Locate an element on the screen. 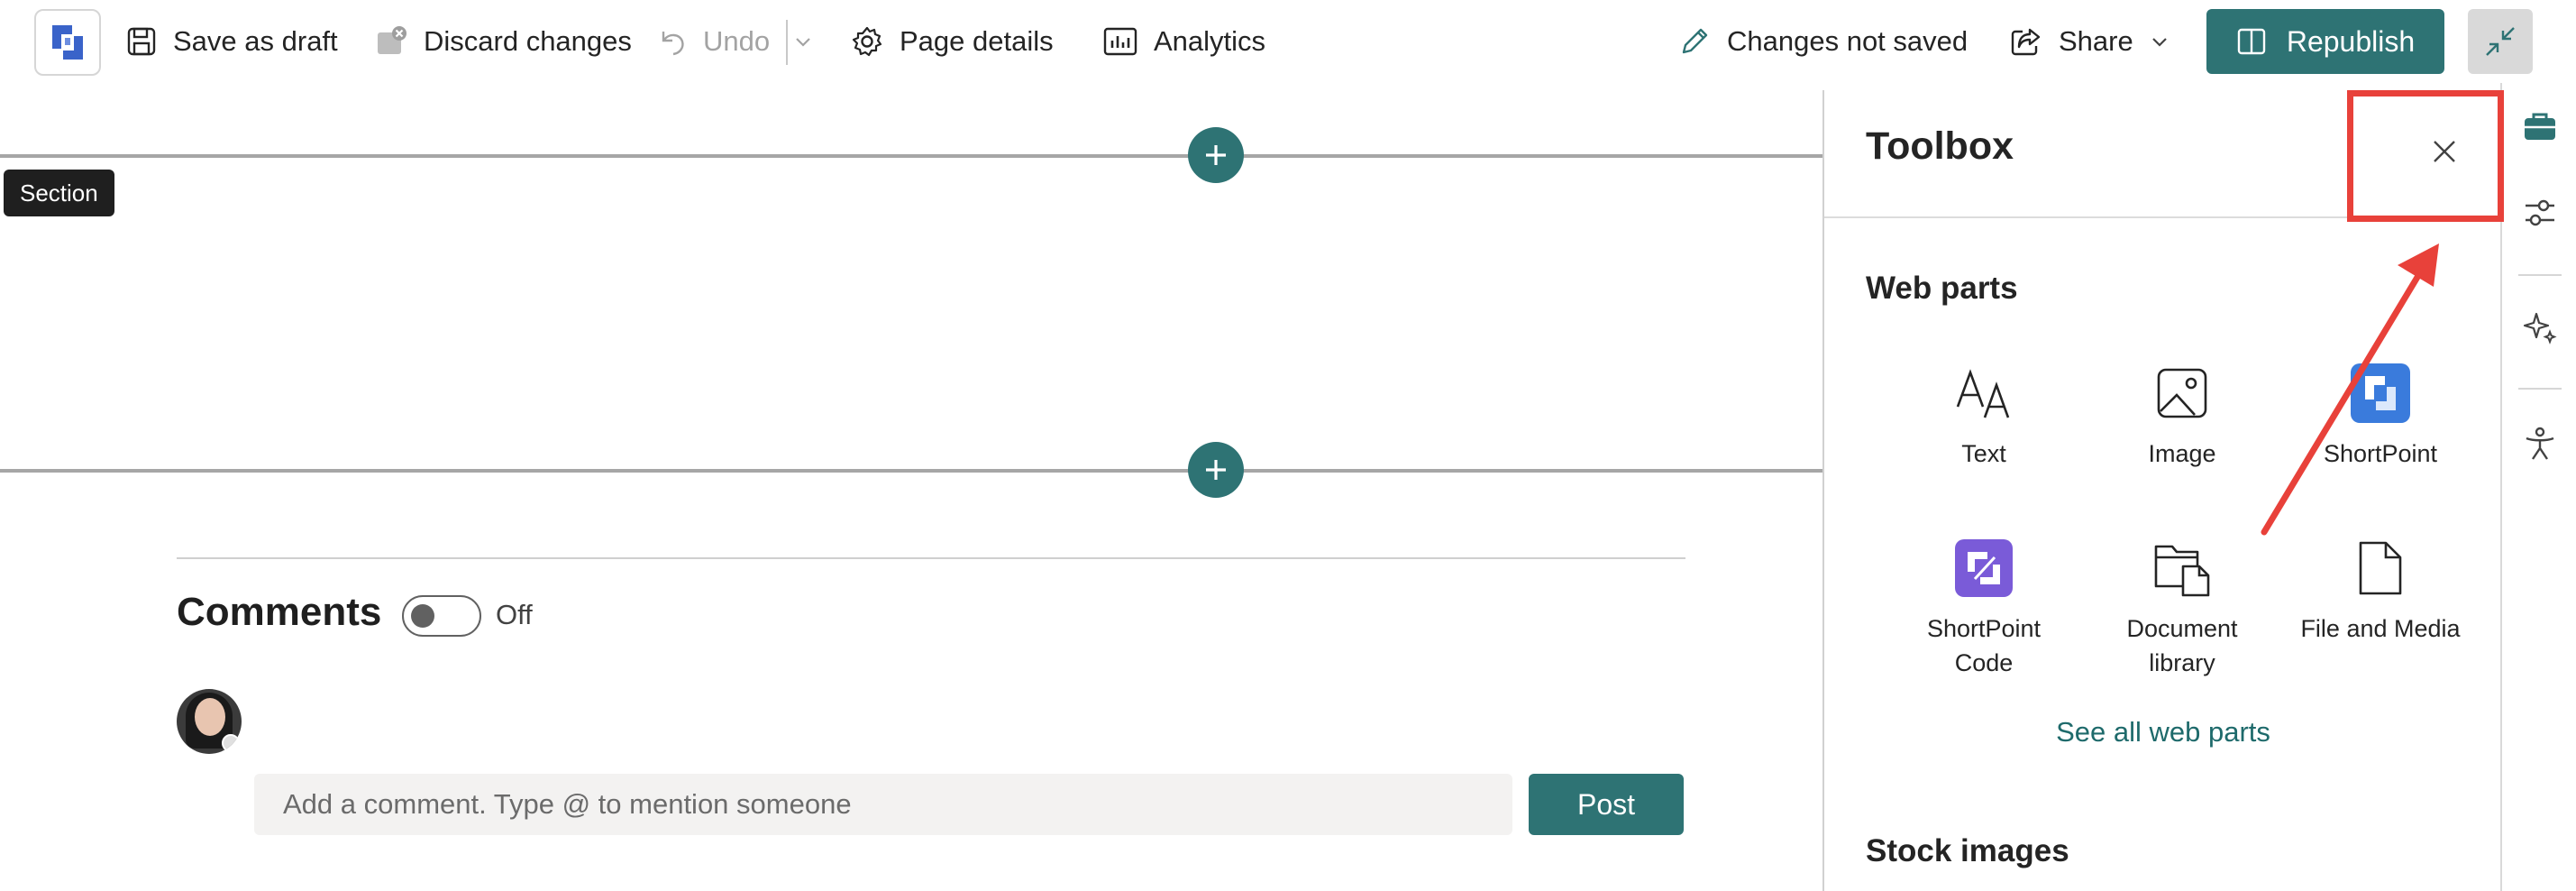 This screenshot has height=891, width=2576. document-library-icon is located at coordinates (2182, 571).